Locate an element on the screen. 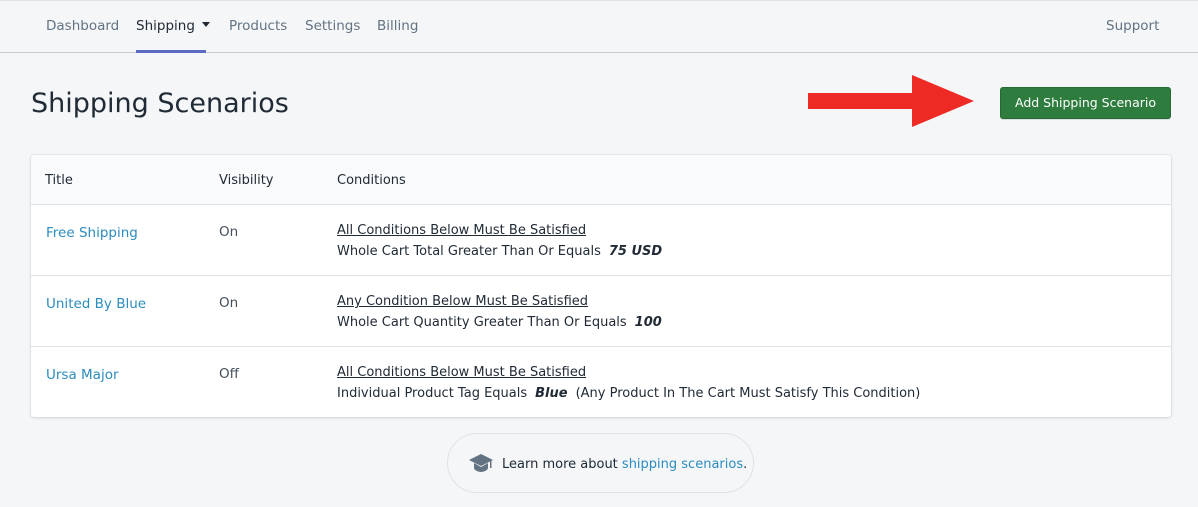 This screenshot has width=1198, height=507. header-conditions: Conditions is located at coordinates (371, 180).